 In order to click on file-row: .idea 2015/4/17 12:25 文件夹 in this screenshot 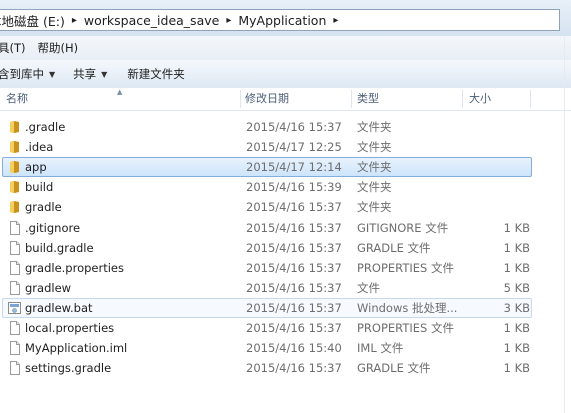, I will do `click(267, 147)`.